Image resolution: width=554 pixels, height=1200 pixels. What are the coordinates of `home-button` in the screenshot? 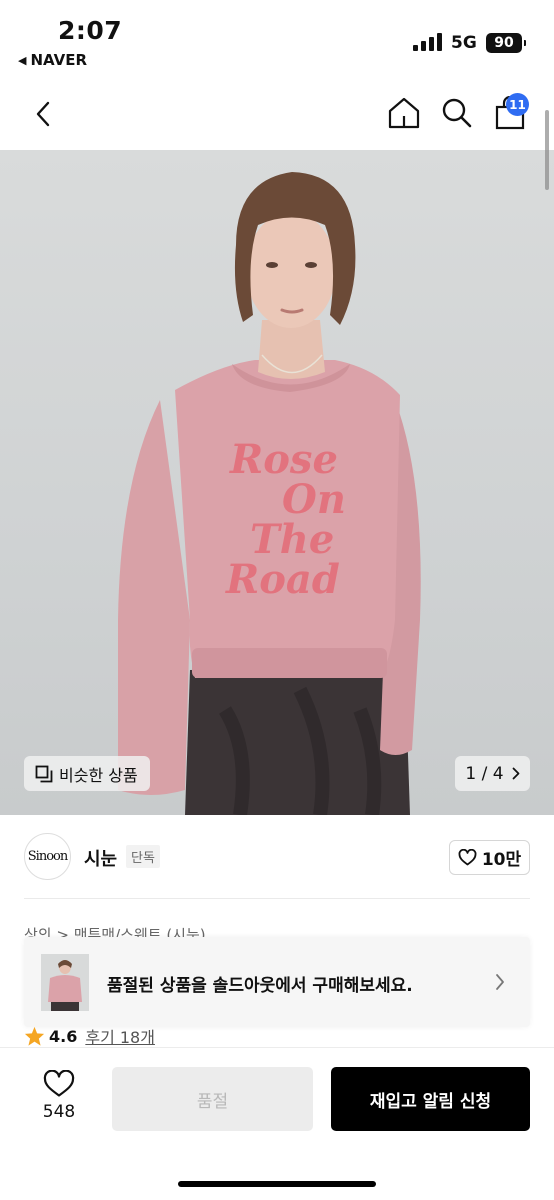 It's located at (404, 113).